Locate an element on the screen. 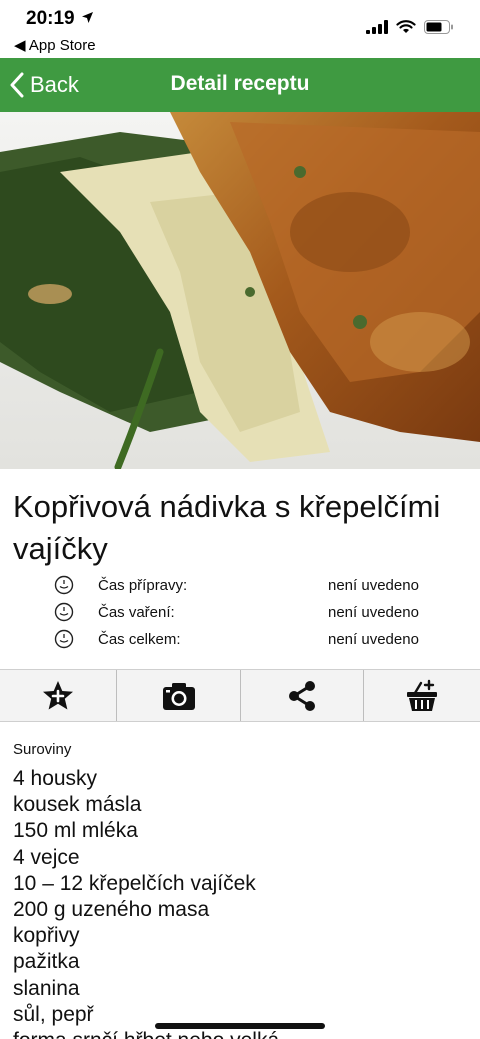 This screenshot has height=1039, width=480. list-item: 10 – 12 křepelčích vajíček is located at coordinates (134, 883).